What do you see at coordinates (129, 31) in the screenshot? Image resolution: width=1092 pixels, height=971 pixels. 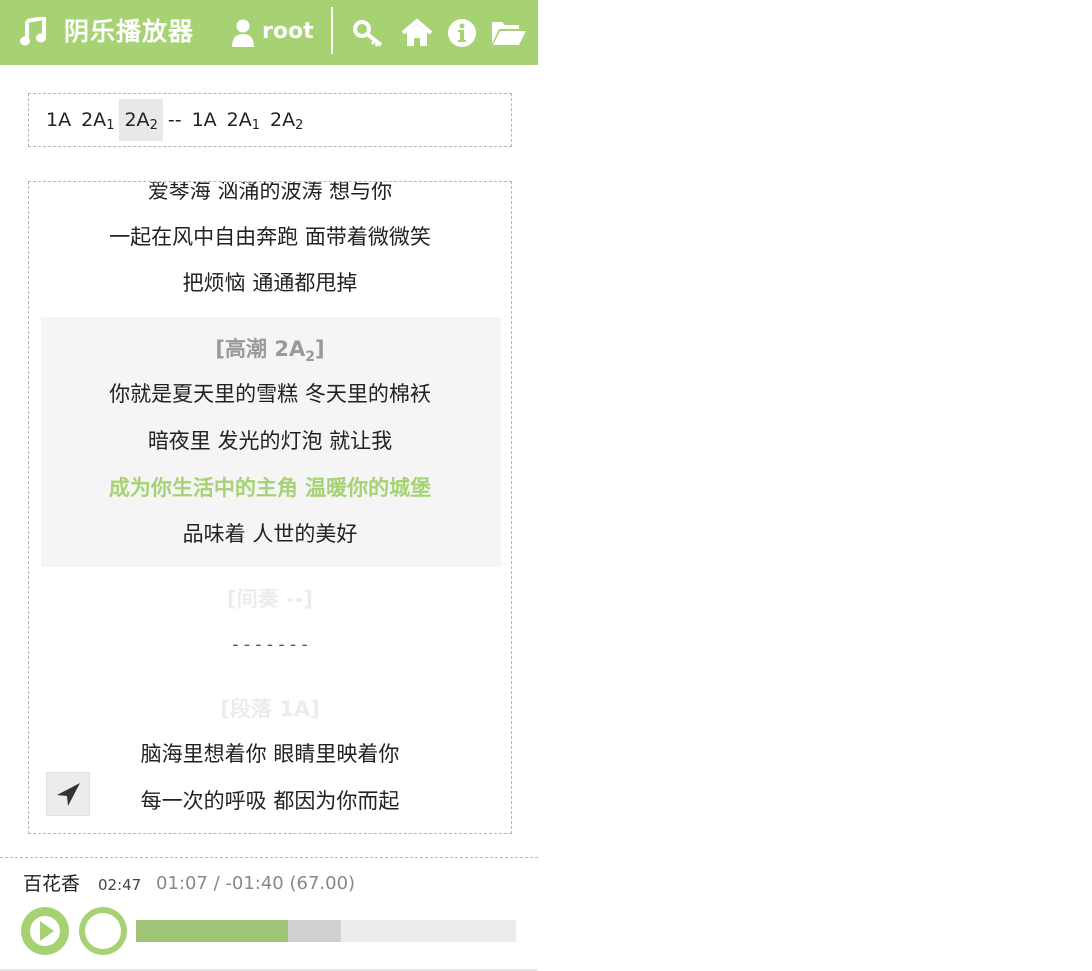 I see `app-title: 阴乐播放器` at bounding box center [129, 31].